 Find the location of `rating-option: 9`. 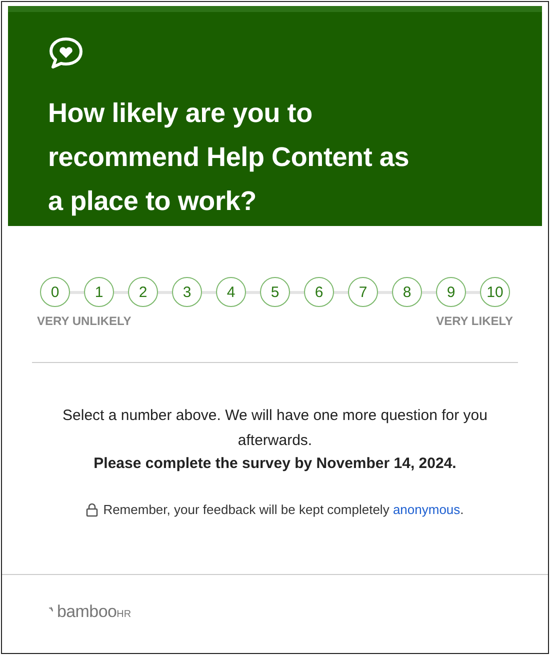

rating-option: 9 is located at coordinates (451, 292).